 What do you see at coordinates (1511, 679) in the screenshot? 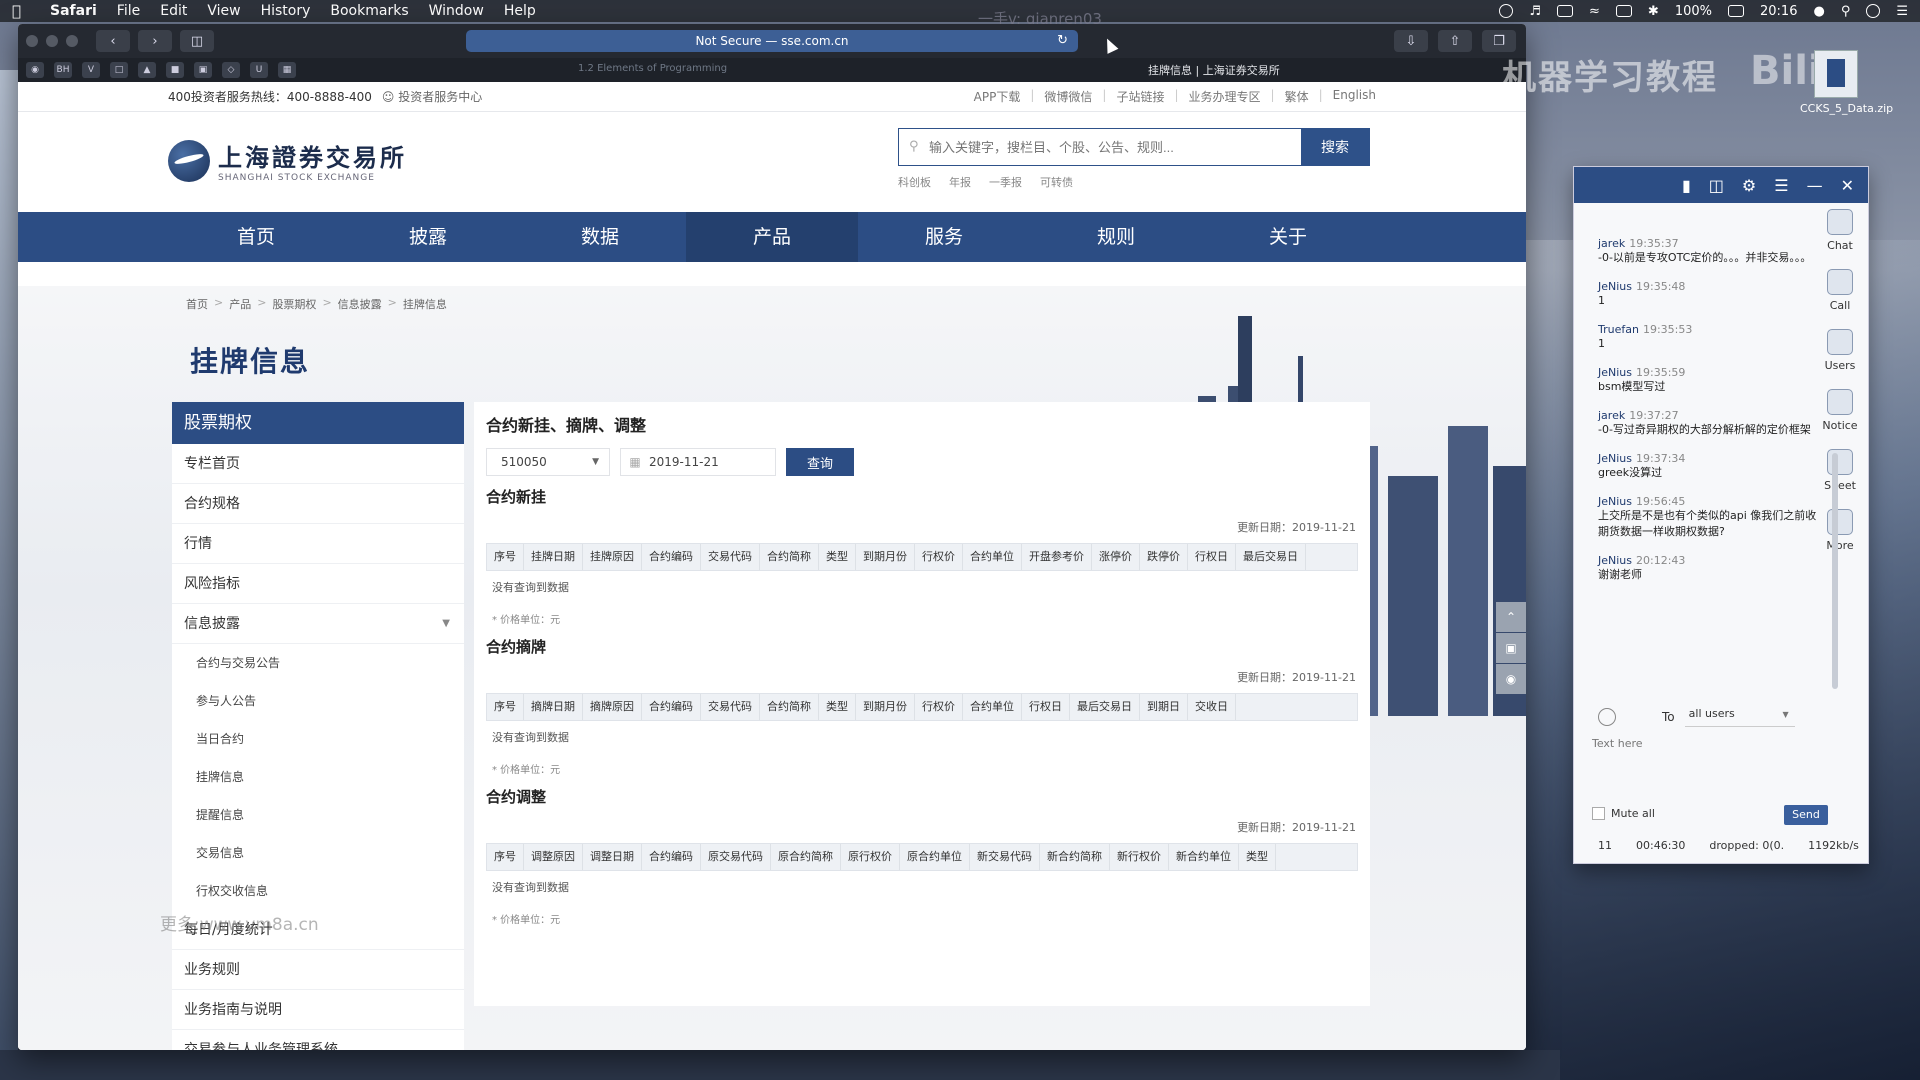
I see `wechat-button: ◉` at bounding box center [1511, 679].